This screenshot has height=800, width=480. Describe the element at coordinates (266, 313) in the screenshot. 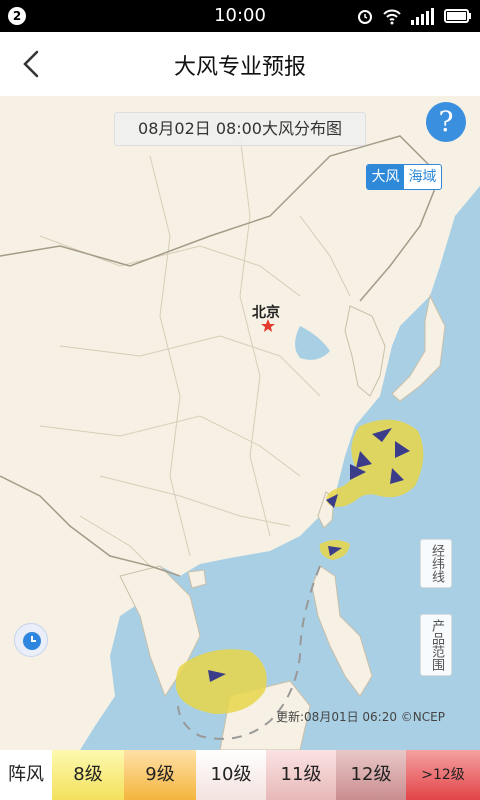

I see `city-label-beijing: 北京` at that location.